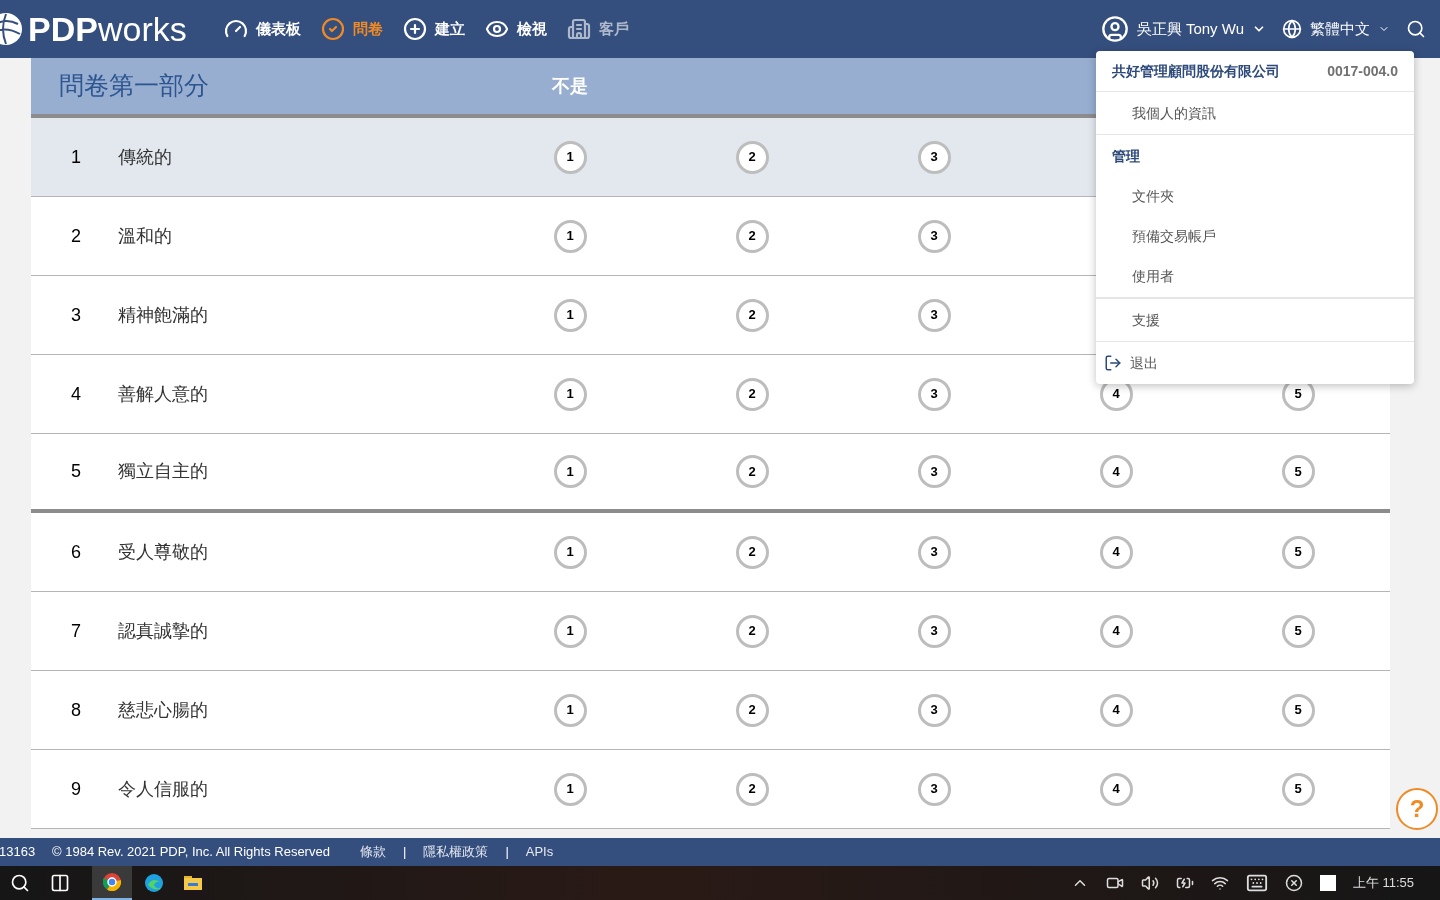 The image size is (1440, 900). Describe the element at coordinates (76, 236) in the screenshot. I see `question-number: 2` at that location.